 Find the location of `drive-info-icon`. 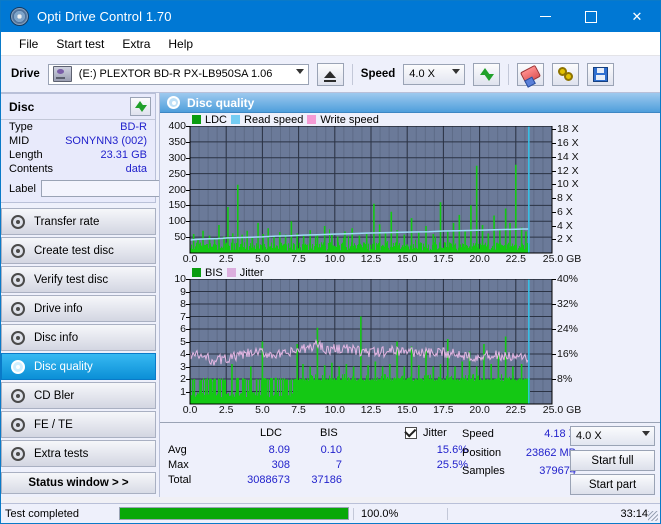

drive-info-icon is located at coordinates (18, 308).